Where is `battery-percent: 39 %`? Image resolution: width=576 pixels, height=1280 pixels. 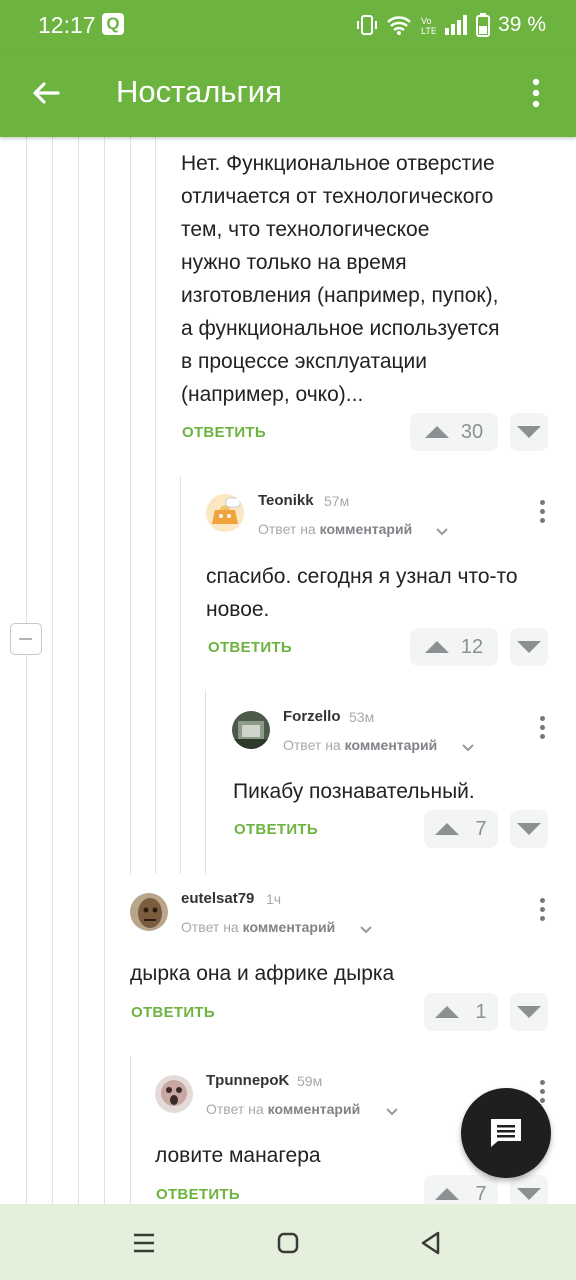 battery-percent: 39 % is located at coordinates (522, 24).